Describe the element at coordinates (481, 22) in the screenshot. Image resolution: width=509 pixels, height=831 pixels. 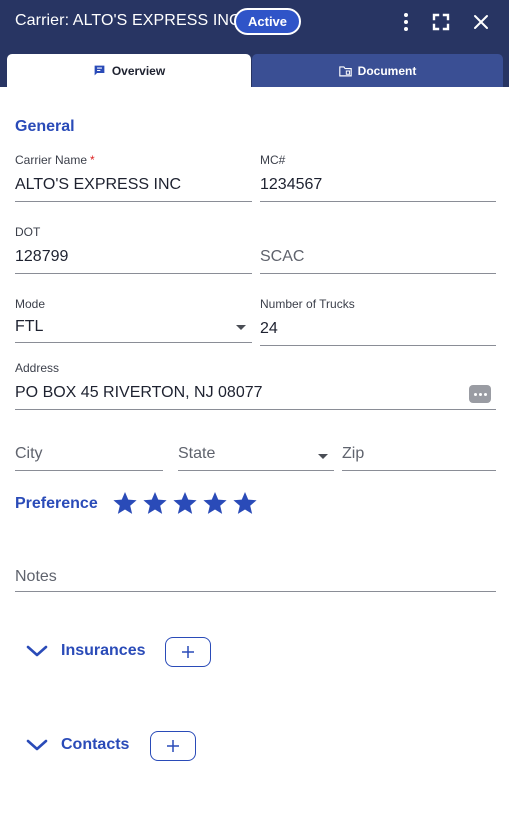
I see `close-icon` at that location.